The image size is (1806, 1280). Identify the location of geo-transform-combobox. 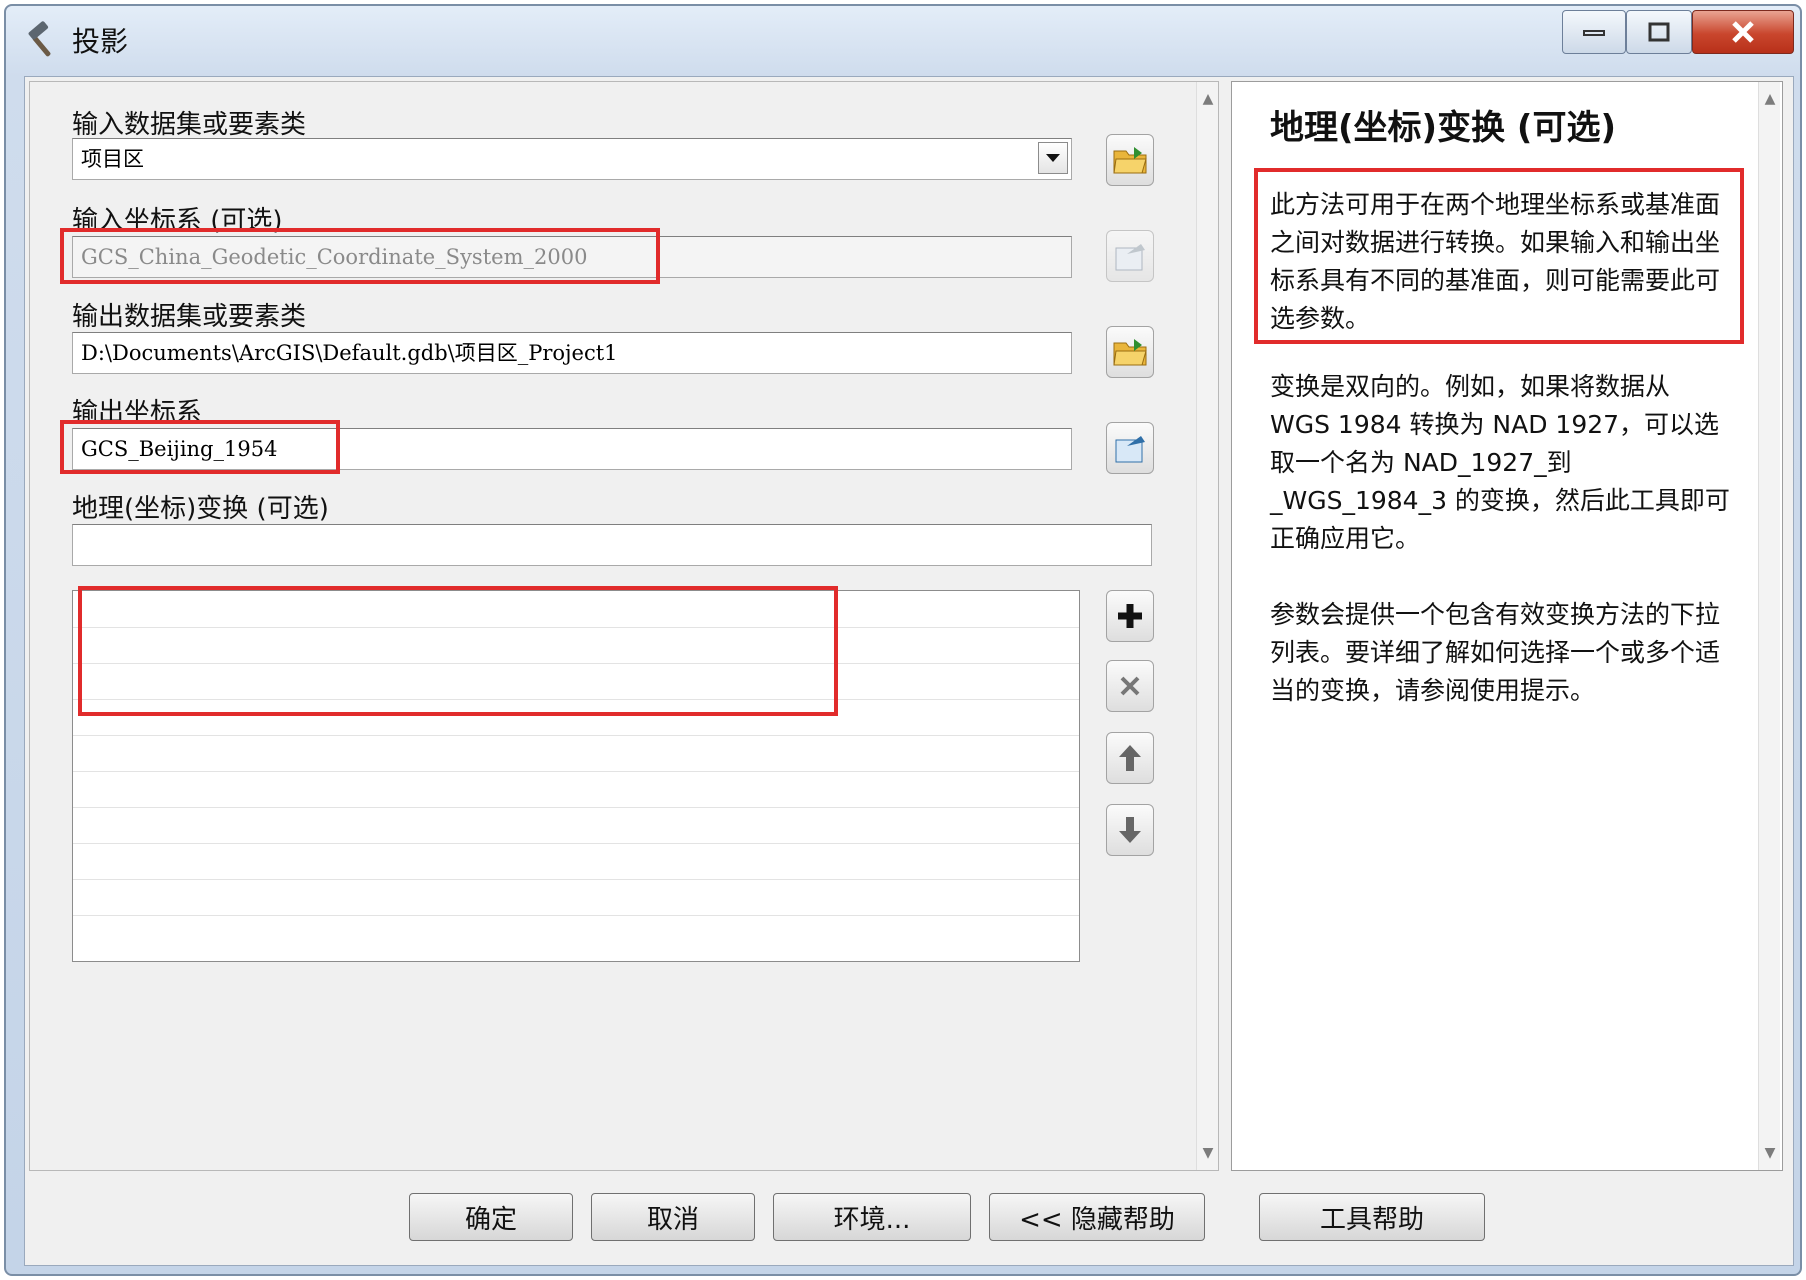
(612, 545).